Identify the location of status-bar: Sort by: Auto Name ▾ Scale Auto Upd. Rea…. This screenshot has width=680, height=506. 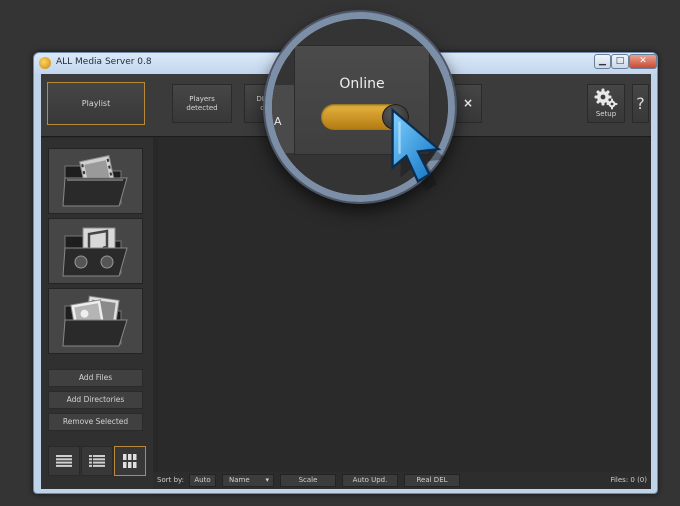
(402, 480).